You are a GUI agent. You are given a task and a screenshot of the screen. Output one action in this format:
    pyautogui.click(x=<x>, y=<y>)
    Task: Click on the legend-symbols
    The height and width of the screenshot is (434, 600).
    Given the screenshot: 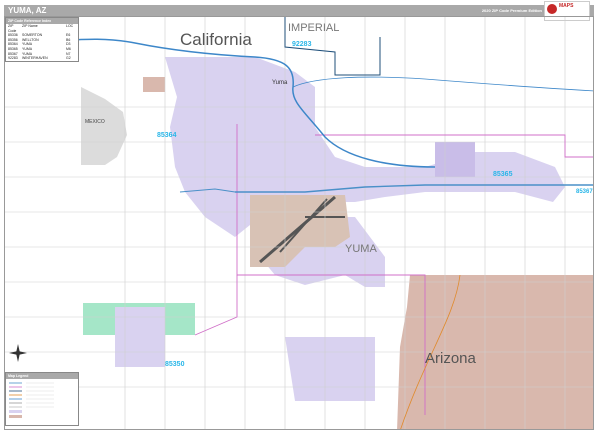 What is the action you would take?
    pyautogui.click(x=31, y=400)
    